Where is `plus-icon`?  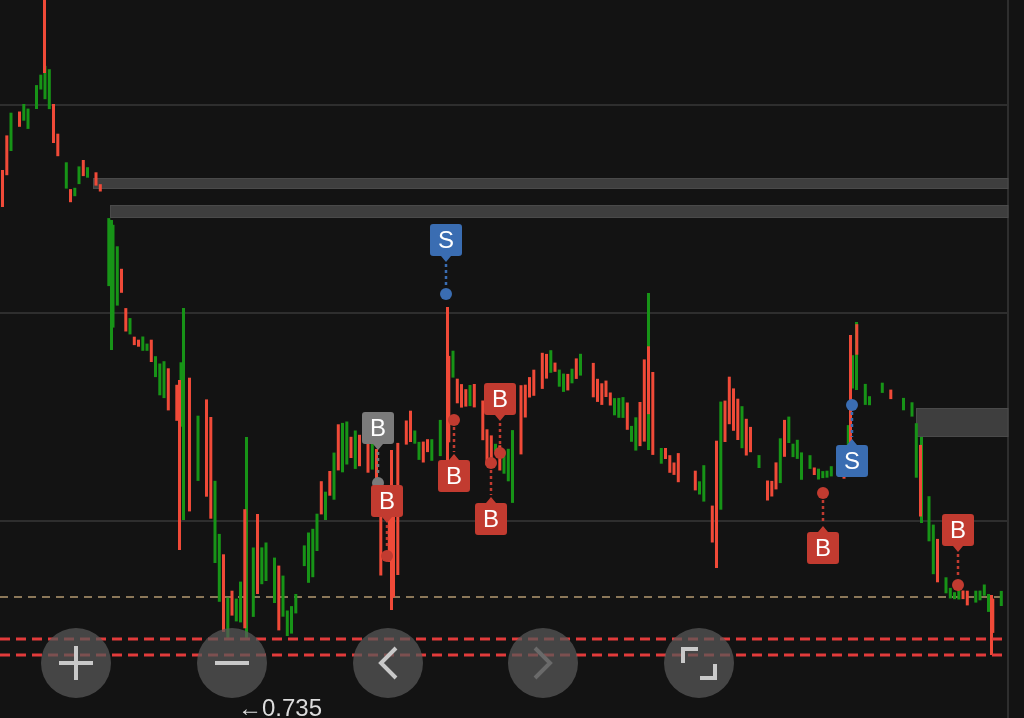 plus-icon is located at coordinates (76, 663).